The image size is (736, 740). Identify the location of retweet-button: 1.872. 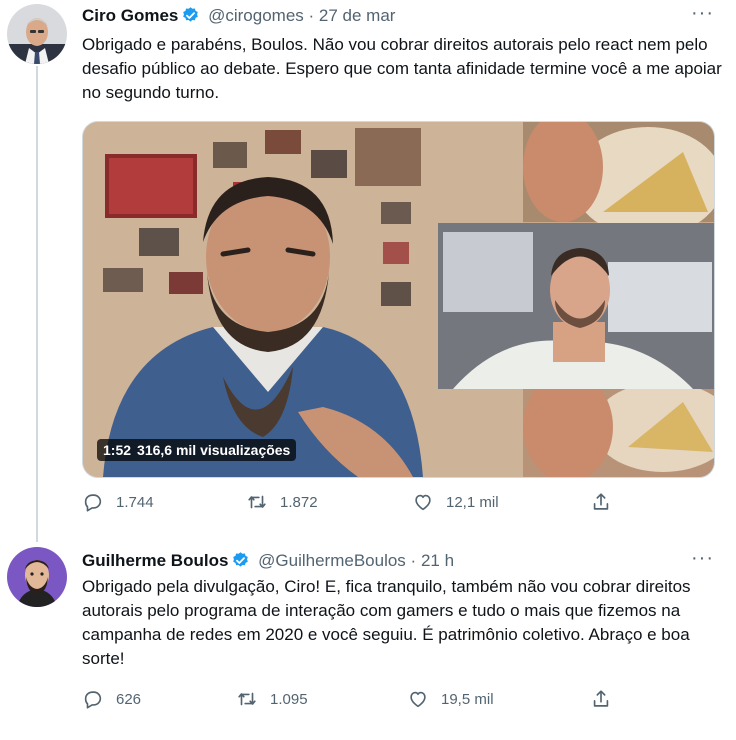
(282, 502).